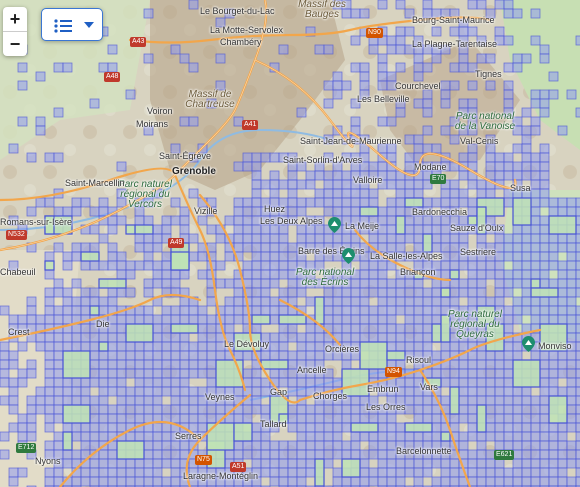 The width and height of the screenshot is (580, 487). I want to click on place-label: Bardonecchia, so click(440, 212).